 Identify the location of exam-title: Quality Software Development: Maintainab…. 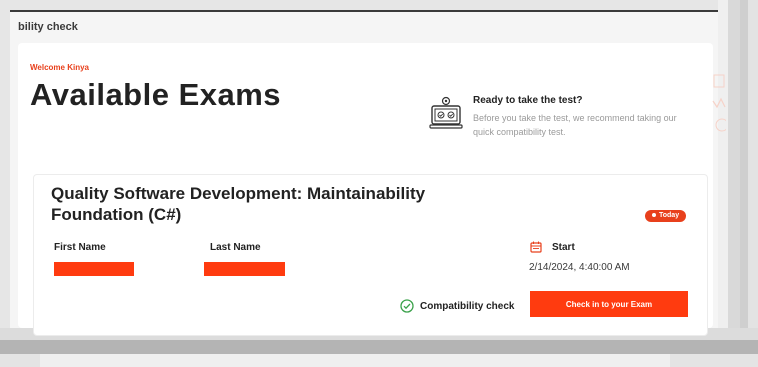
(238, 204).